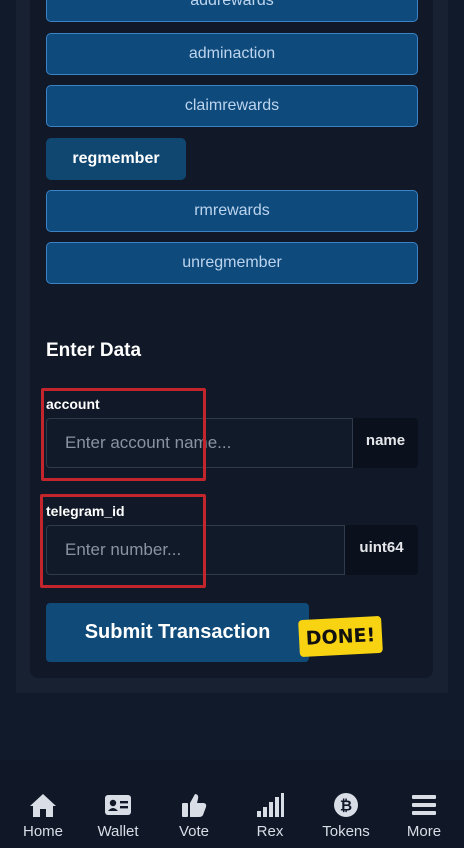 The height and width of the screenshot is (848, 464). I want to click on nav-item-home: Home, so click(43, 815).